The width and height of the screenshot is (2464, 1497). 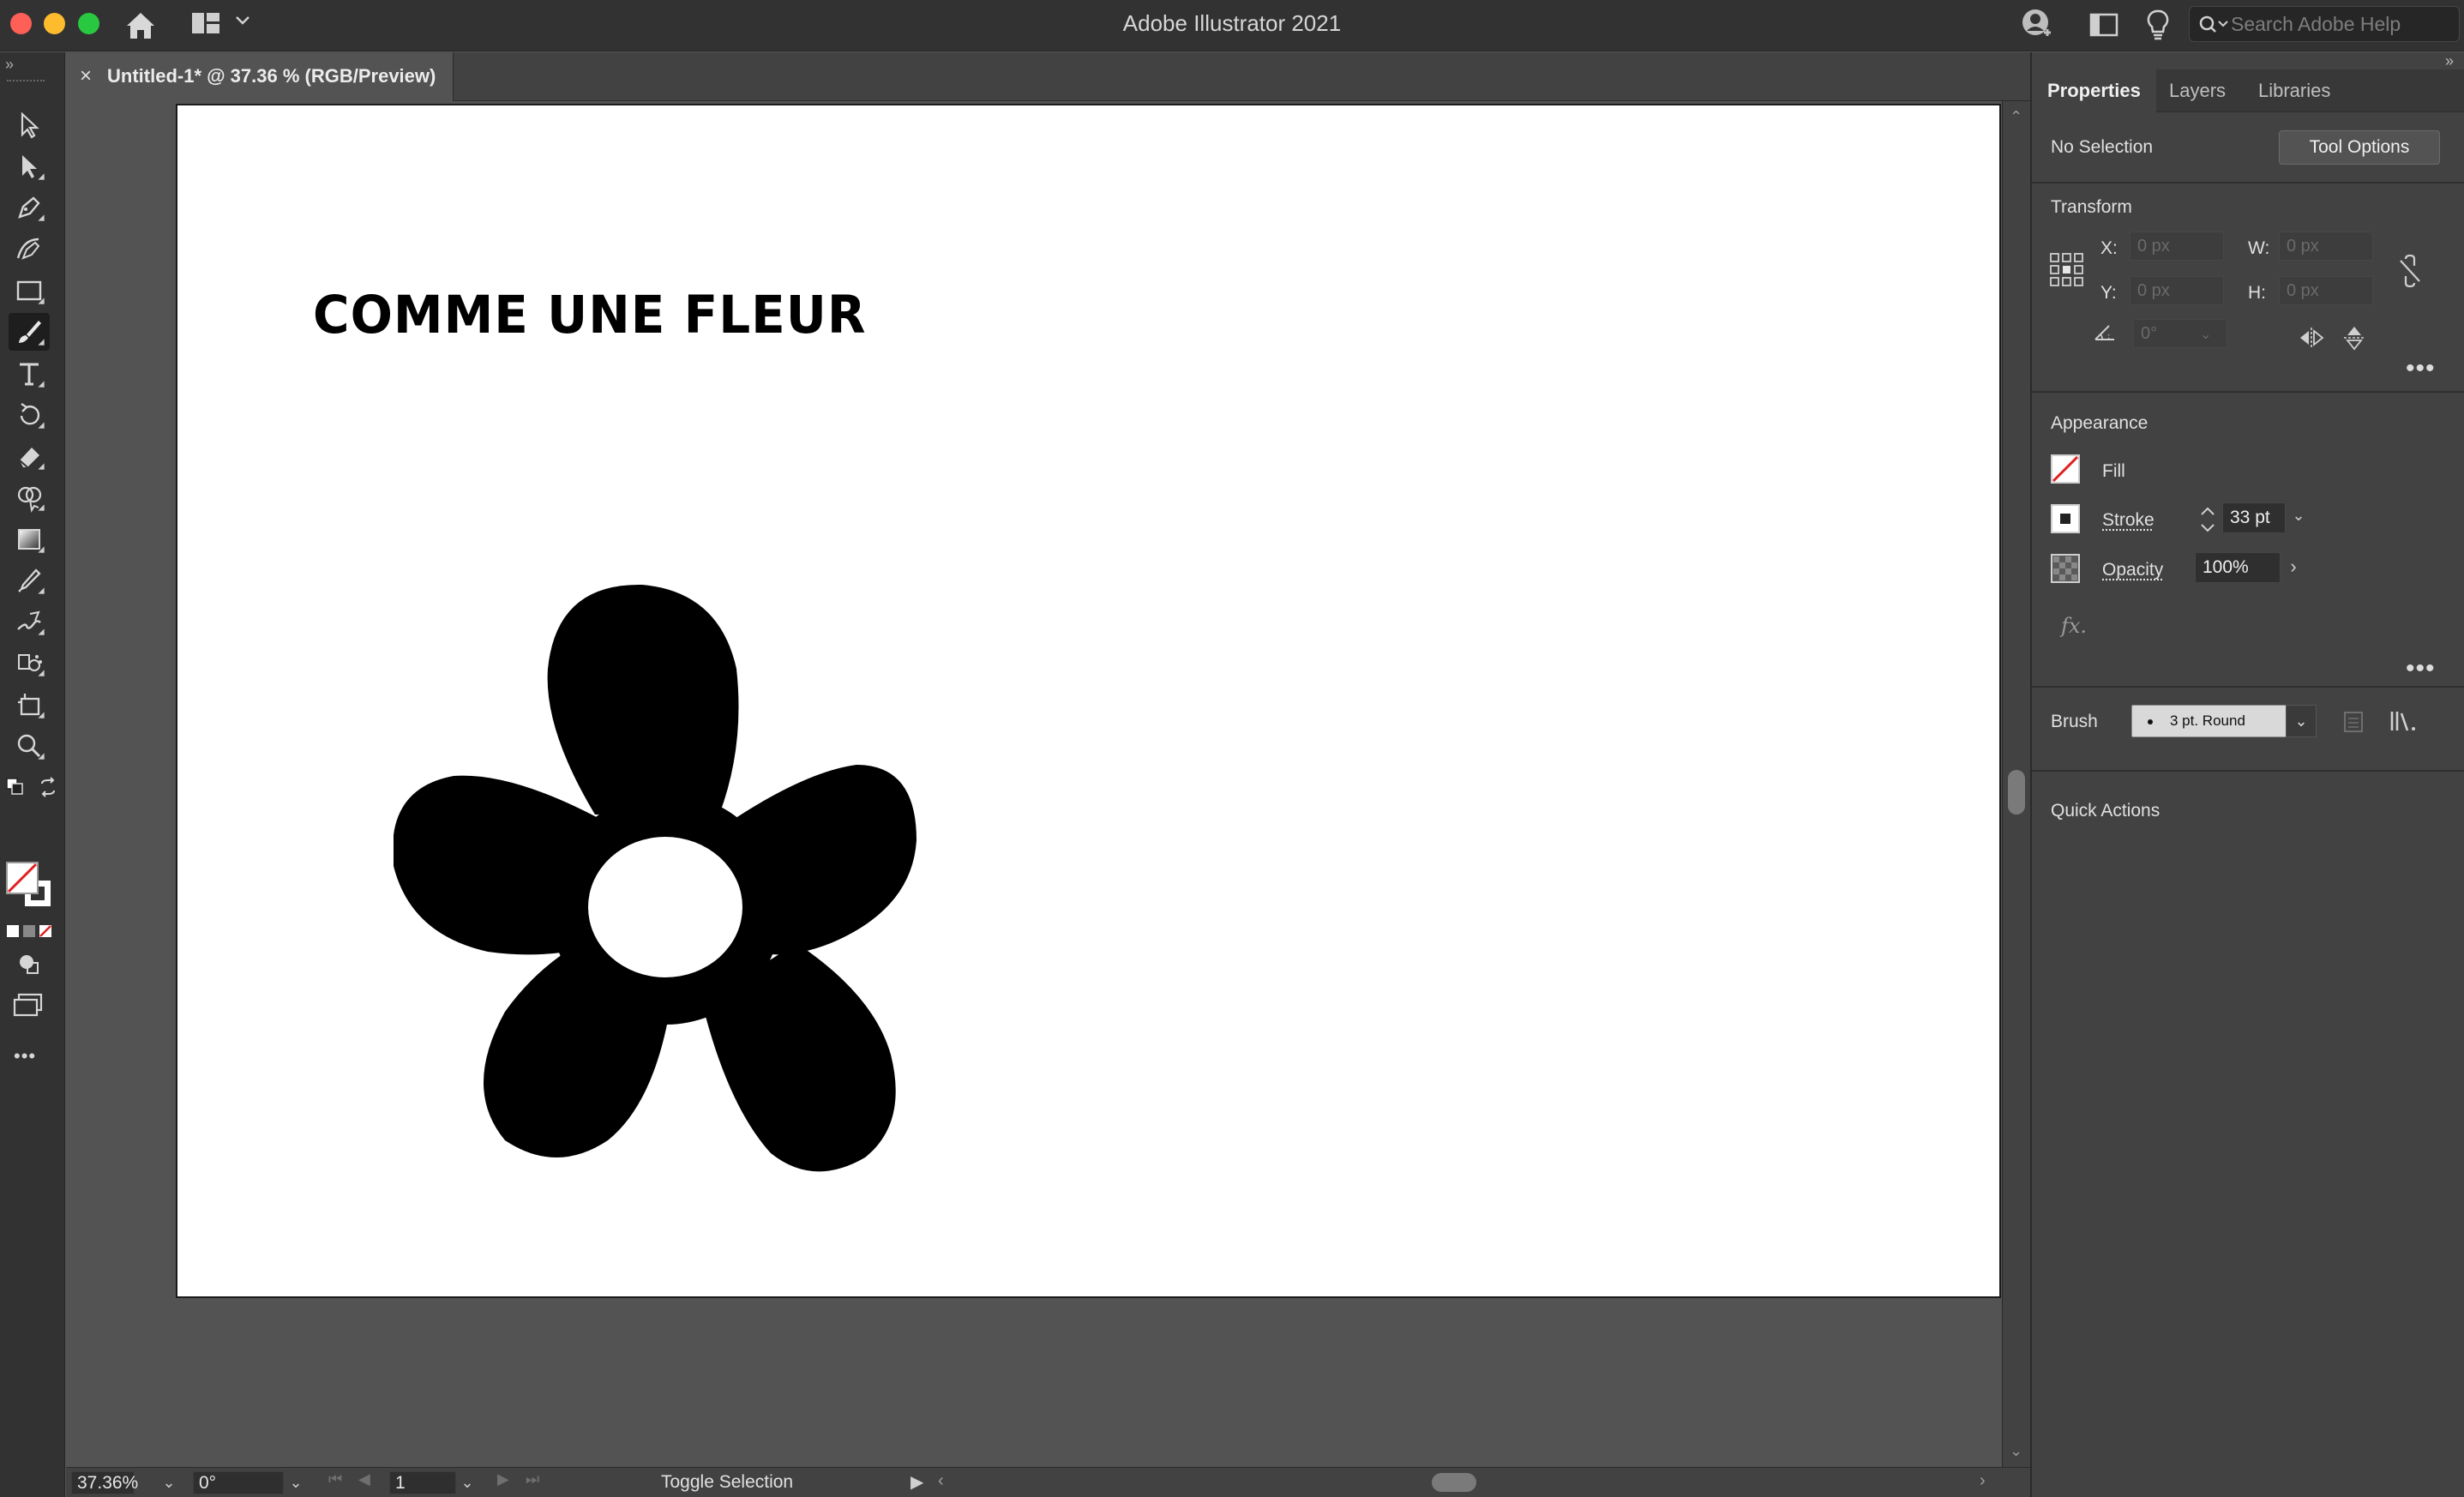 I want to click on angle-icon: :, so click(x=2105, y=332).